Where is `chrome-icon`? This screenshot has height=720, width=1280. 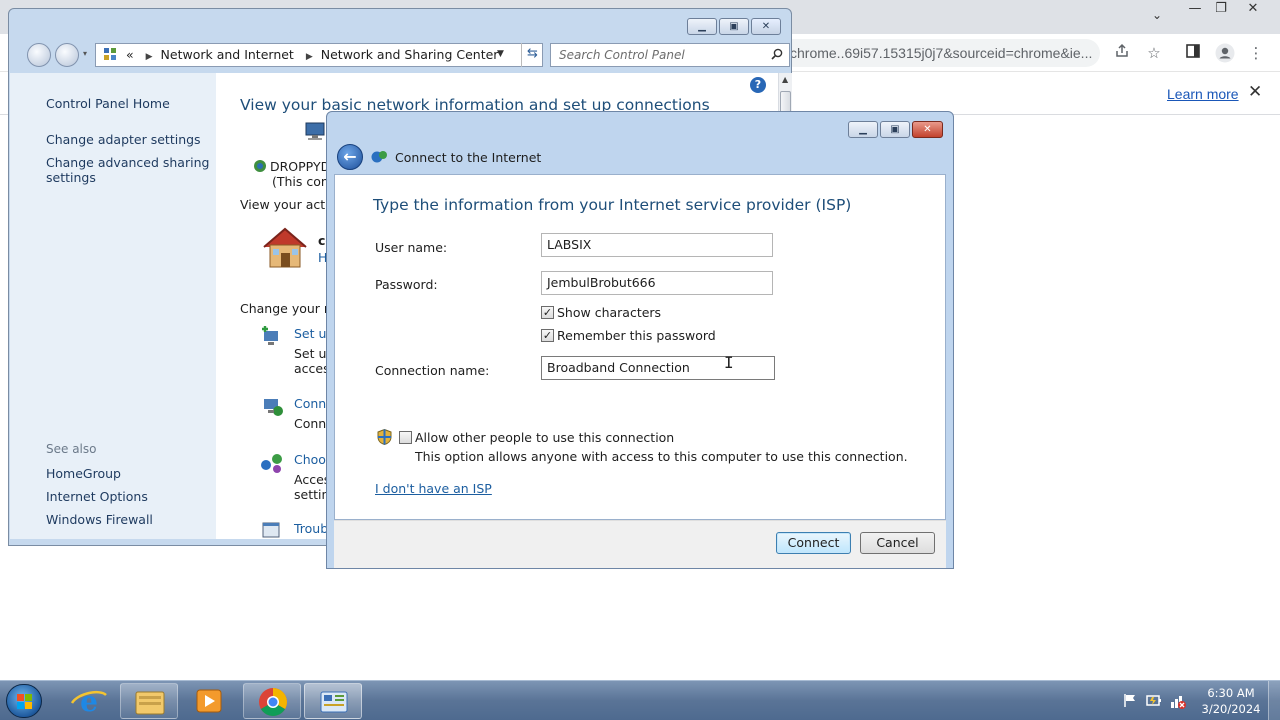
chrome-icon is located at coordinates (272, 701).